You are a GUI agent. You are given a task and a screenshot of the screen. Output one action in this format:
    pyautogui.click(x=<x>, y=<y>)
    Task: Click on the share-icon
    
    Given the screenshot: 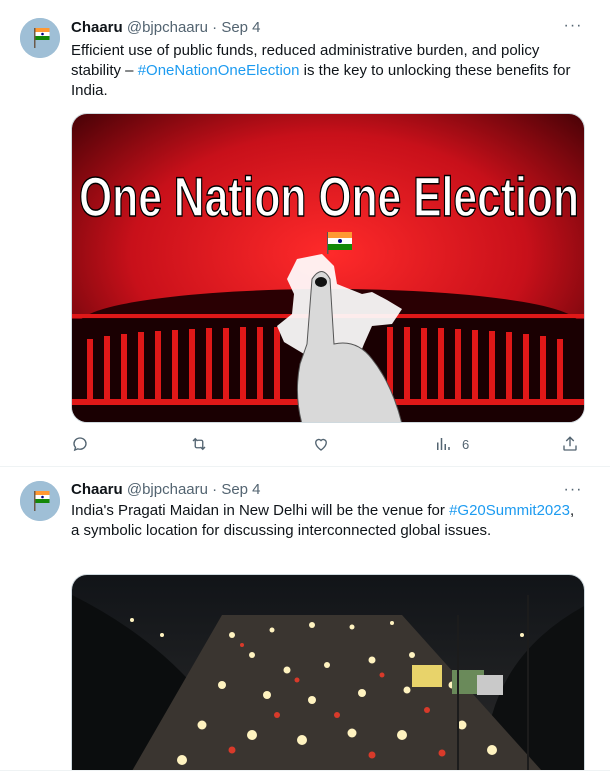 What is the action you would take?
    pyautogui.click(x=570, y=443)
    